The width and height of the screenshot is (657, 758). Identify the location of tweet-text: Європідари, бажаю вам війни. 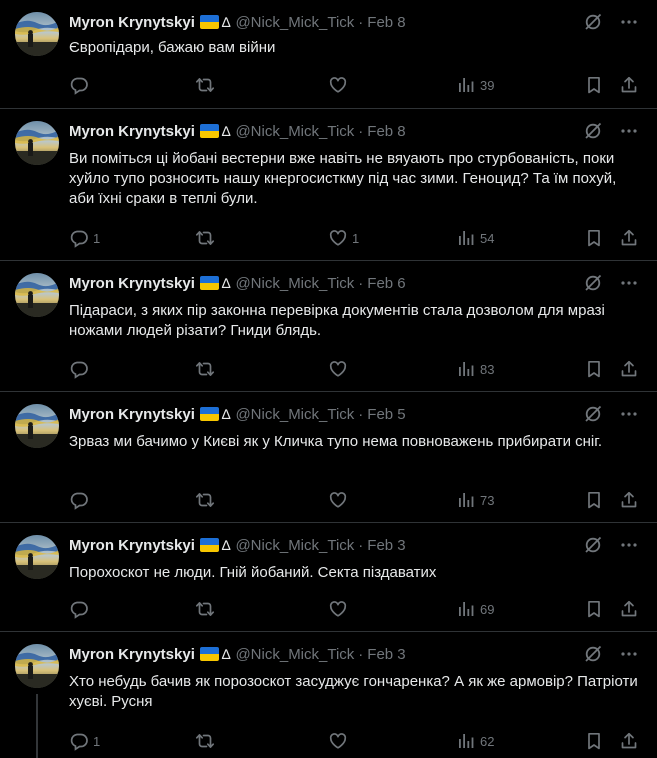
(172, 47).